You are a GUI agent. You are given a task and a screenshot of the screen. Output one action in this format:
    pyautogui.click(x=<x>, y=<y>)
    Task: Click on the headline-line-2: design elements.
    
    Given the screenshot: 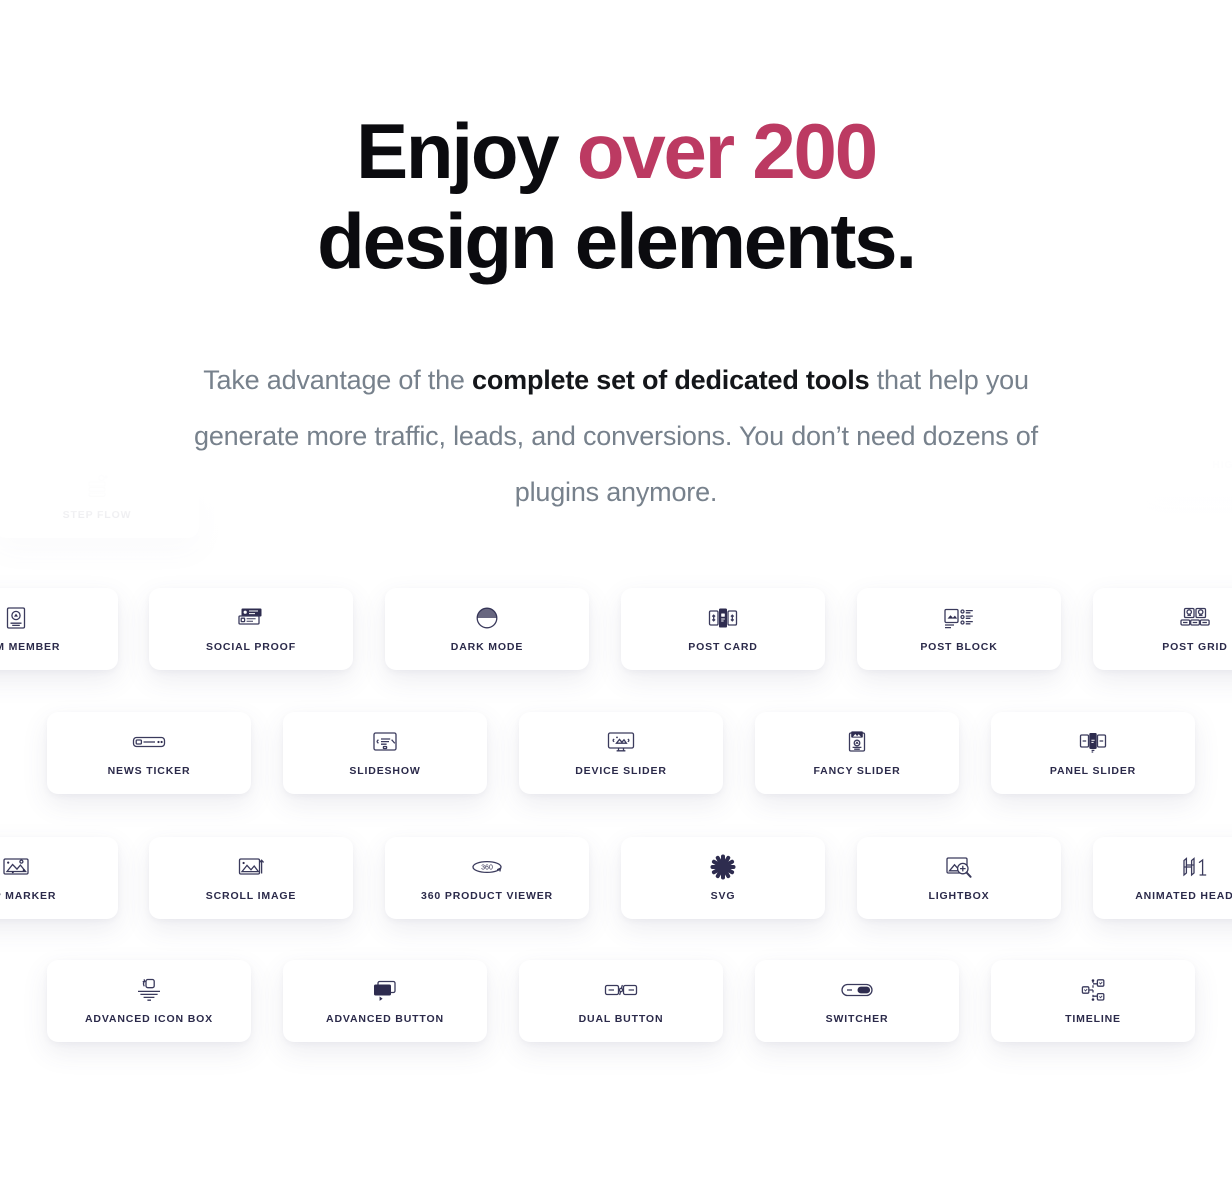 What is the action you would take?
    pyautogui.click(x=617, y=241)
    